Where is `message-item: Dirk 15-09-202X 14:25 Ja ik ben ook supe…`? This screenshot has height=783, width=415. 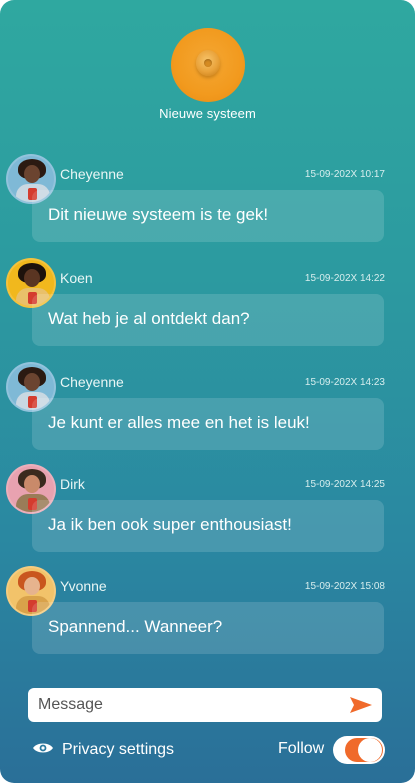 message-item: Dirk 15-09-202X 14:25 Ja ik ben ook supe… is located at coordinates (207, 514).